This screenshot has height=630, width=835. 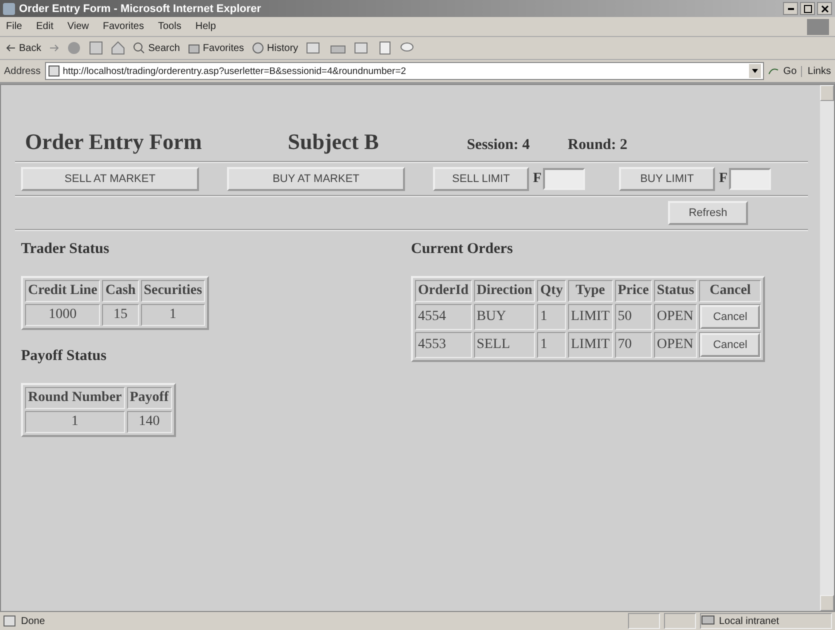 What do you see at coordinates (827, 348) in the screenshot?
I see `vertical-scrollbar` at bounding box center [827, 348].